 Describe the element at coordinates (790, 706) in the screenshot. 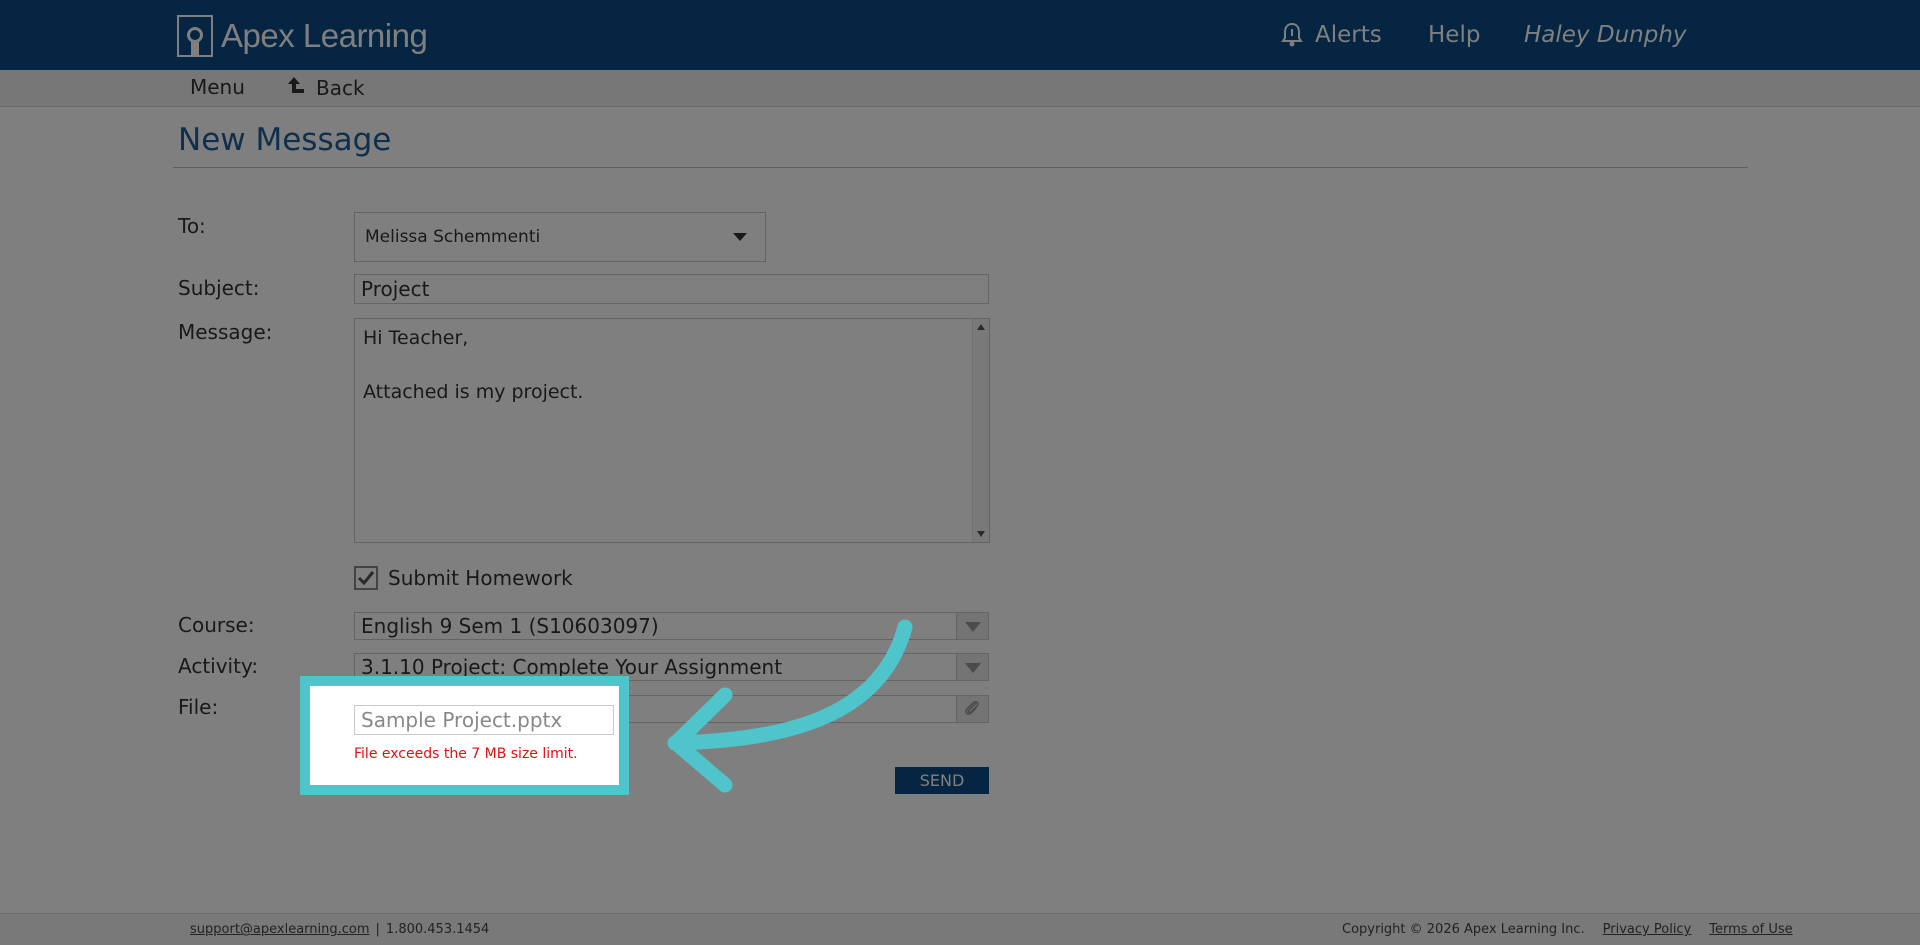

I see `callout-arrow` at that location.